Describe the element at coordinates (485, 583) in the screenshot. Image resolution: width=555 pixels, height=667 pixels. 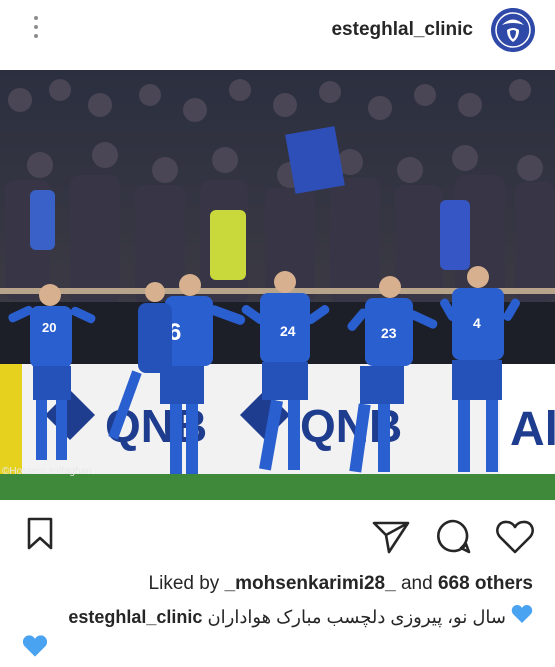
I see `likes-count: 668 others` at that location.